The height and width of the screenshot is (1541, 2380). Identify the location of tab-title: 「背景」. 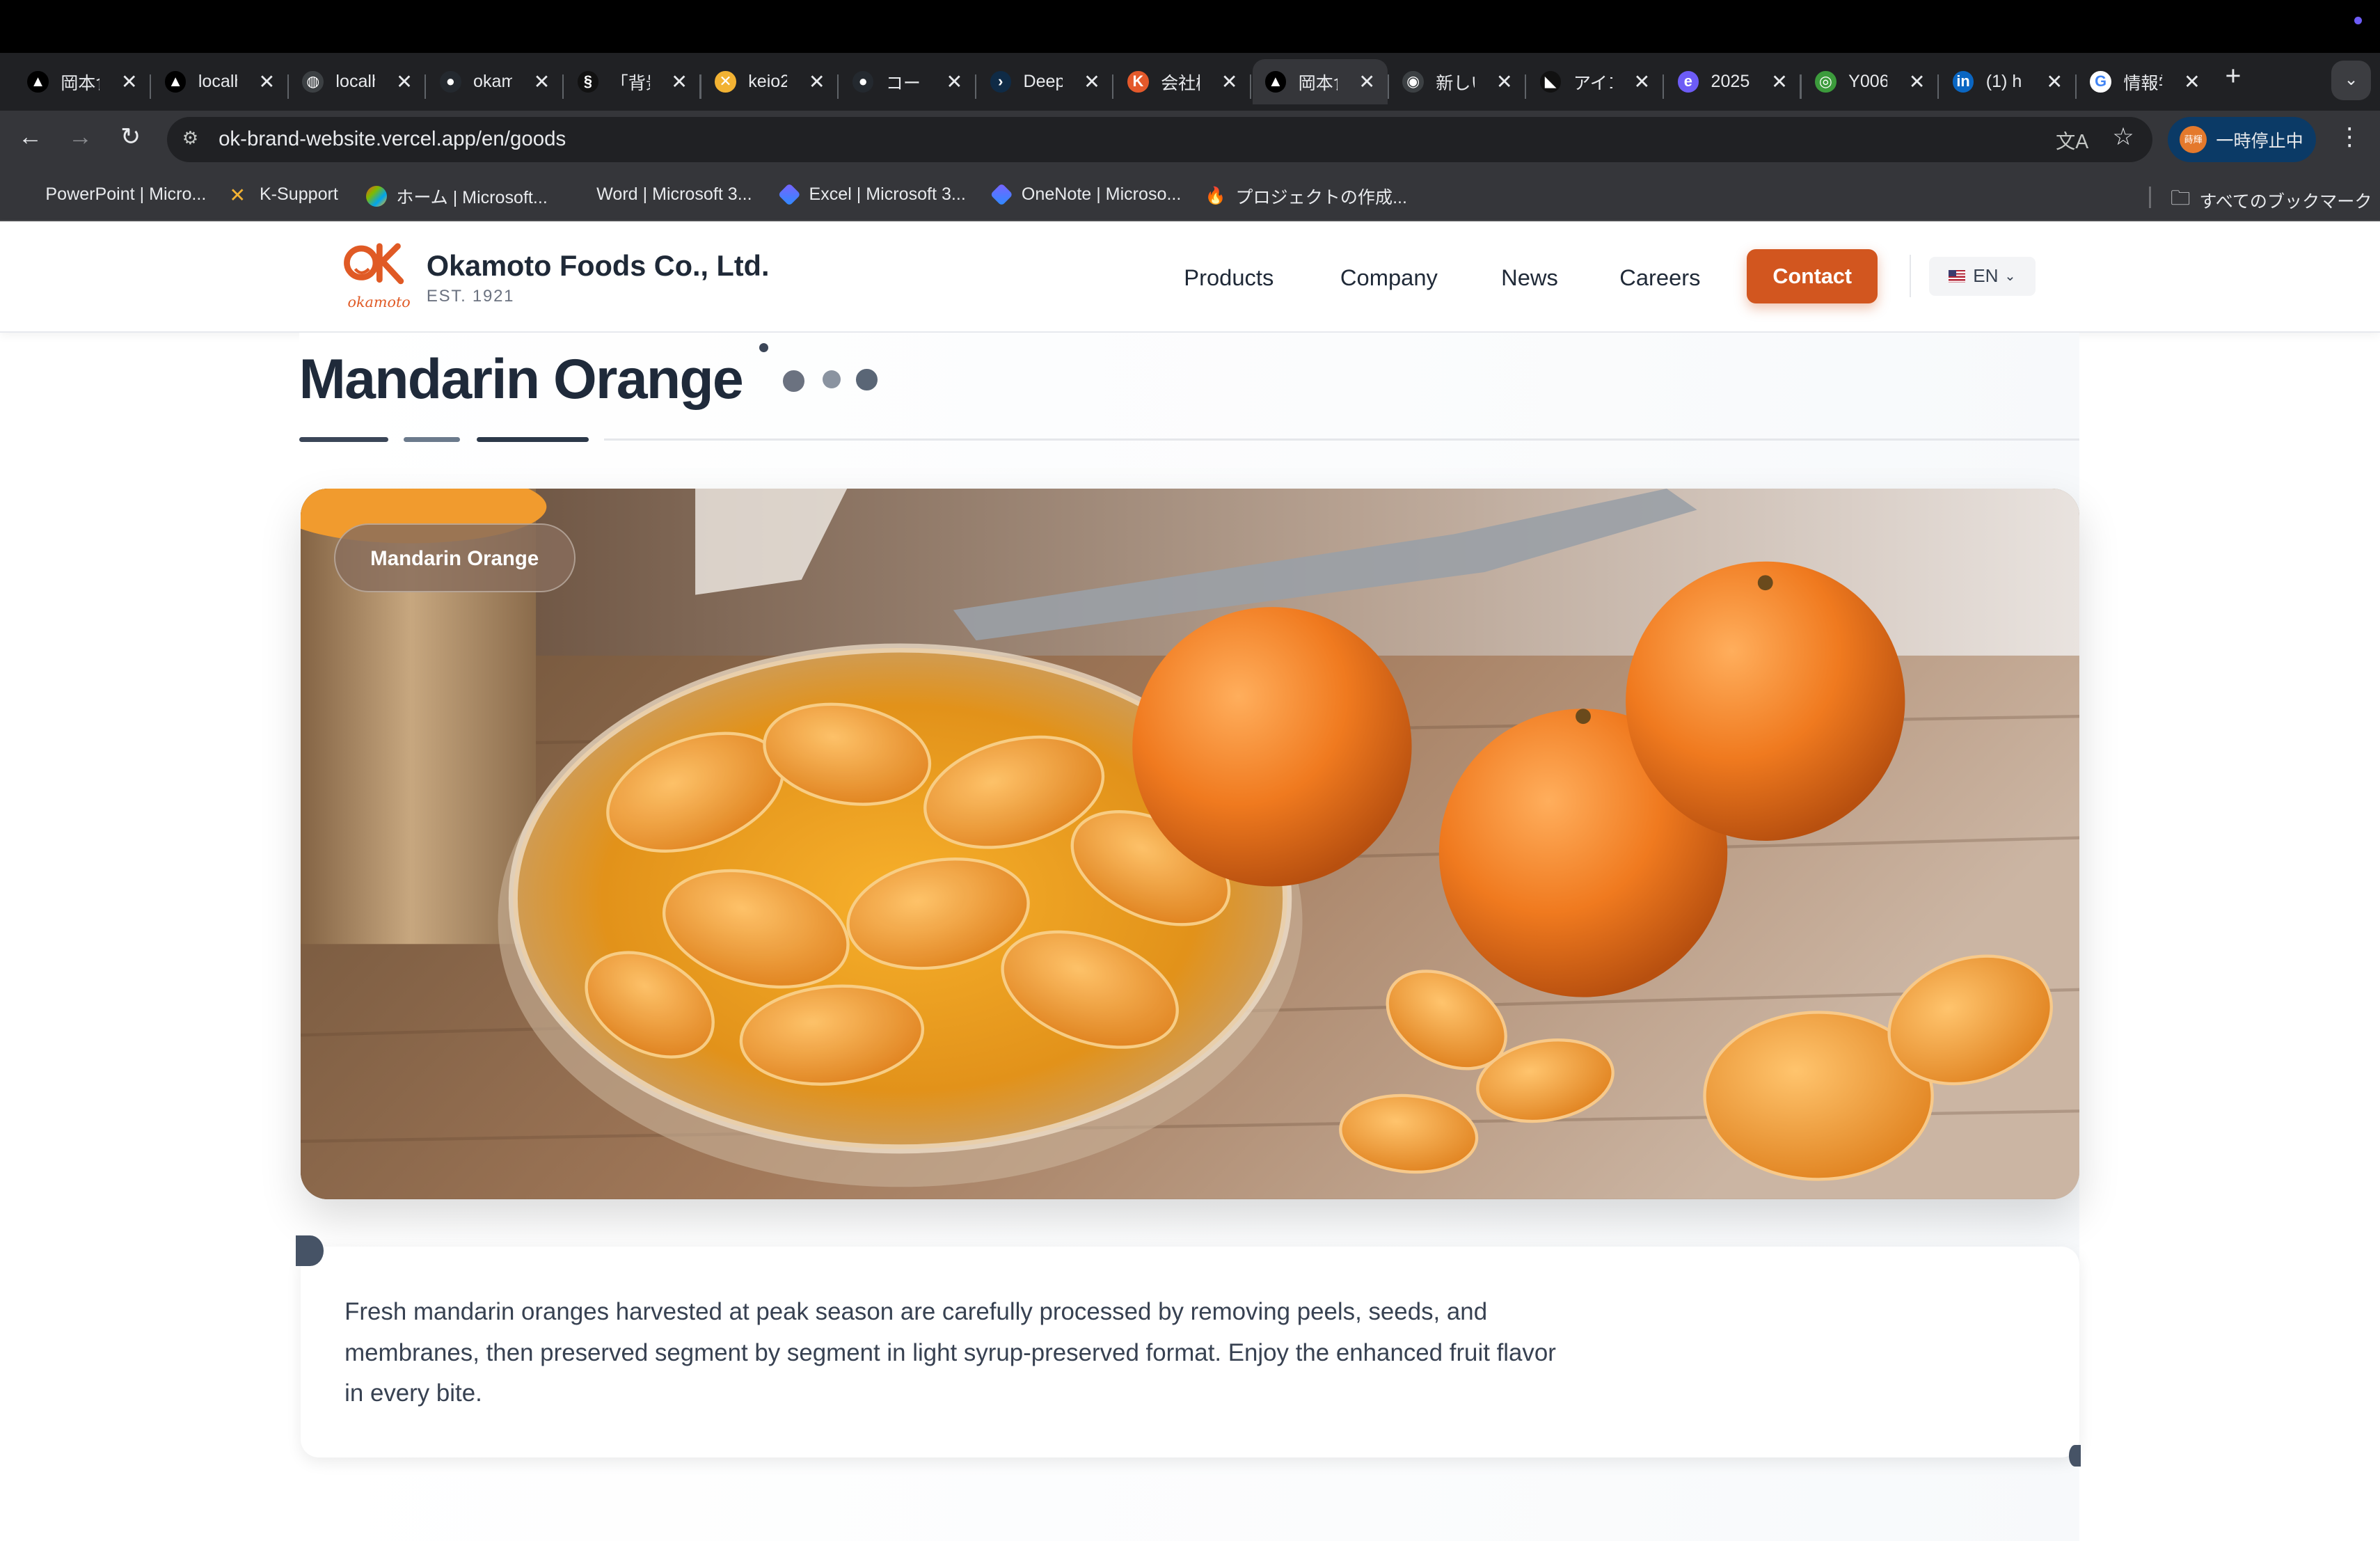
(630, 83).